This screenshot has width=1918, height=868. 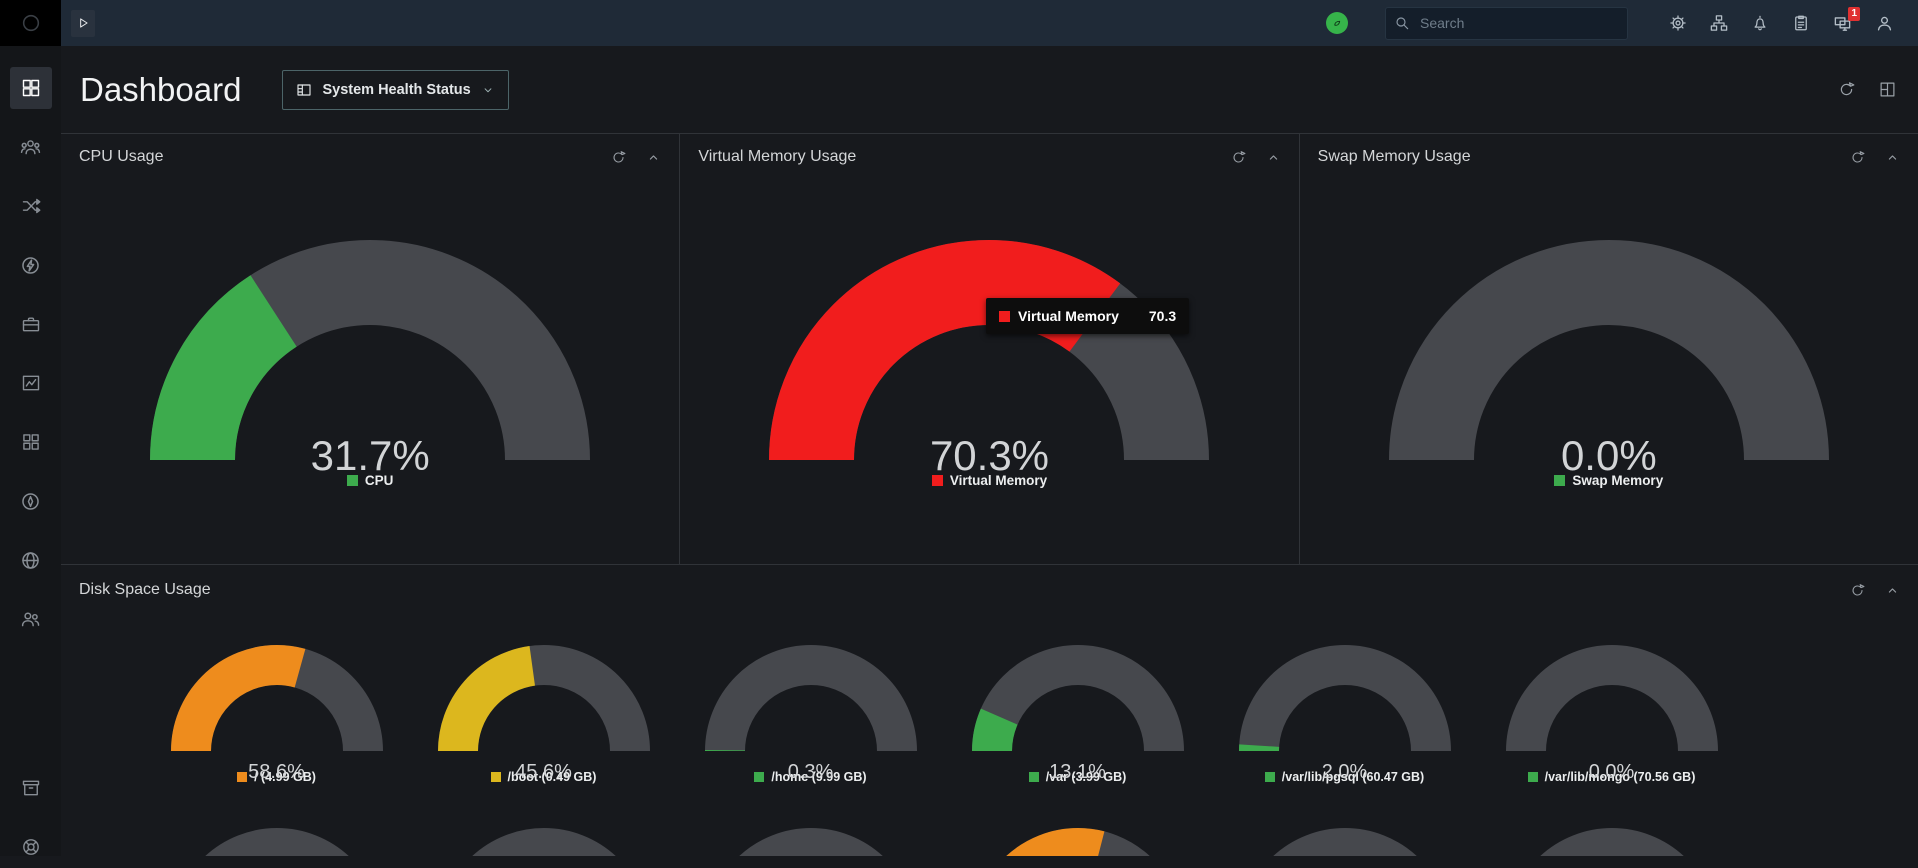 I want to click on modules-icon, so click(x=30, y=442).